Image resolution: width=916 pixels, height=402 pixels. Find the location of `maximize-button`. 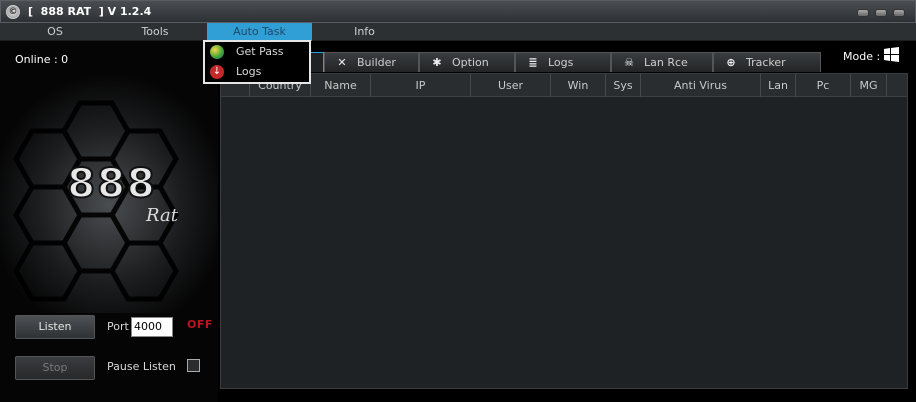

maximize-button is located at coordinates (881, 13).